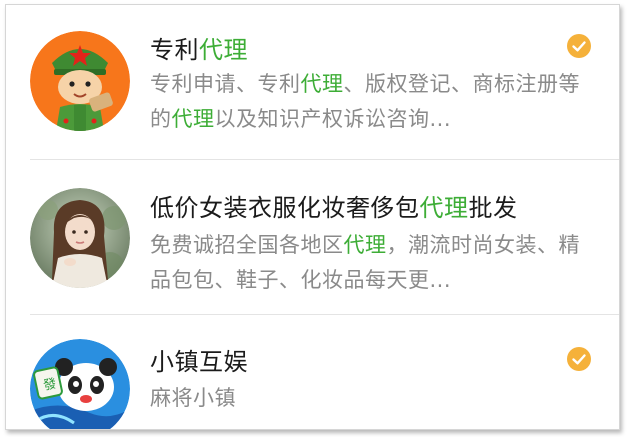 This screenshot has width=628, height=437. I want to click on title-text: 批发, so click(493, 208).